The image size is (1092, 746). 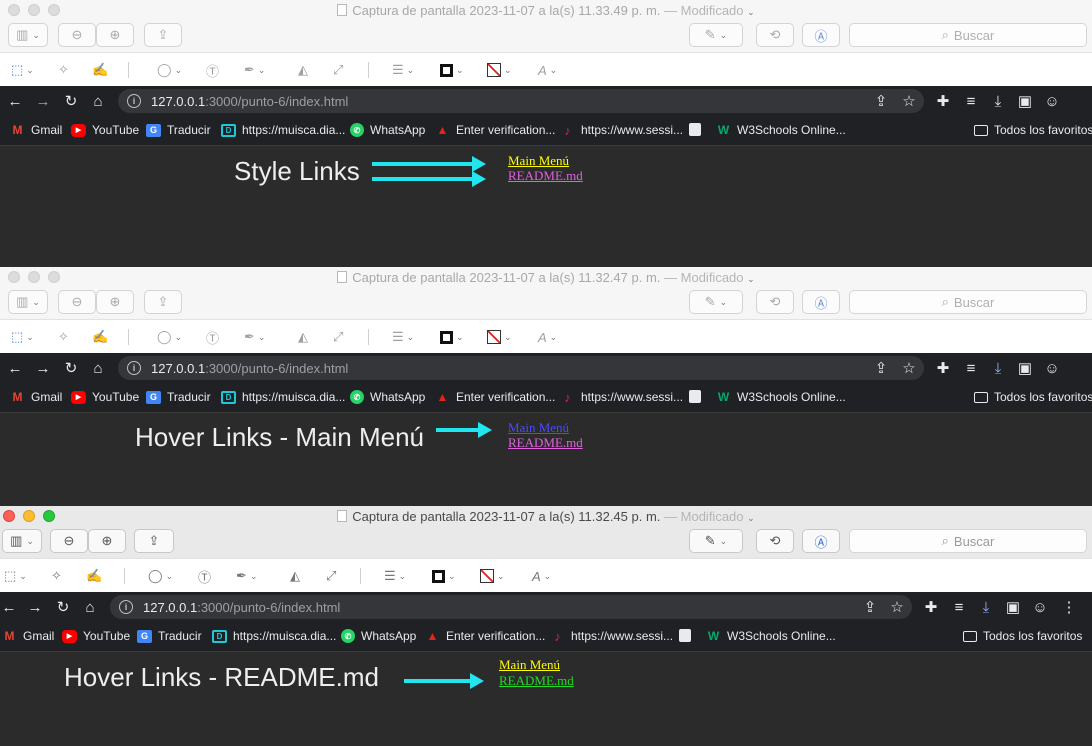 I want to click on shapes-tool: ◯ ⌄, so click(x=169, y=70).